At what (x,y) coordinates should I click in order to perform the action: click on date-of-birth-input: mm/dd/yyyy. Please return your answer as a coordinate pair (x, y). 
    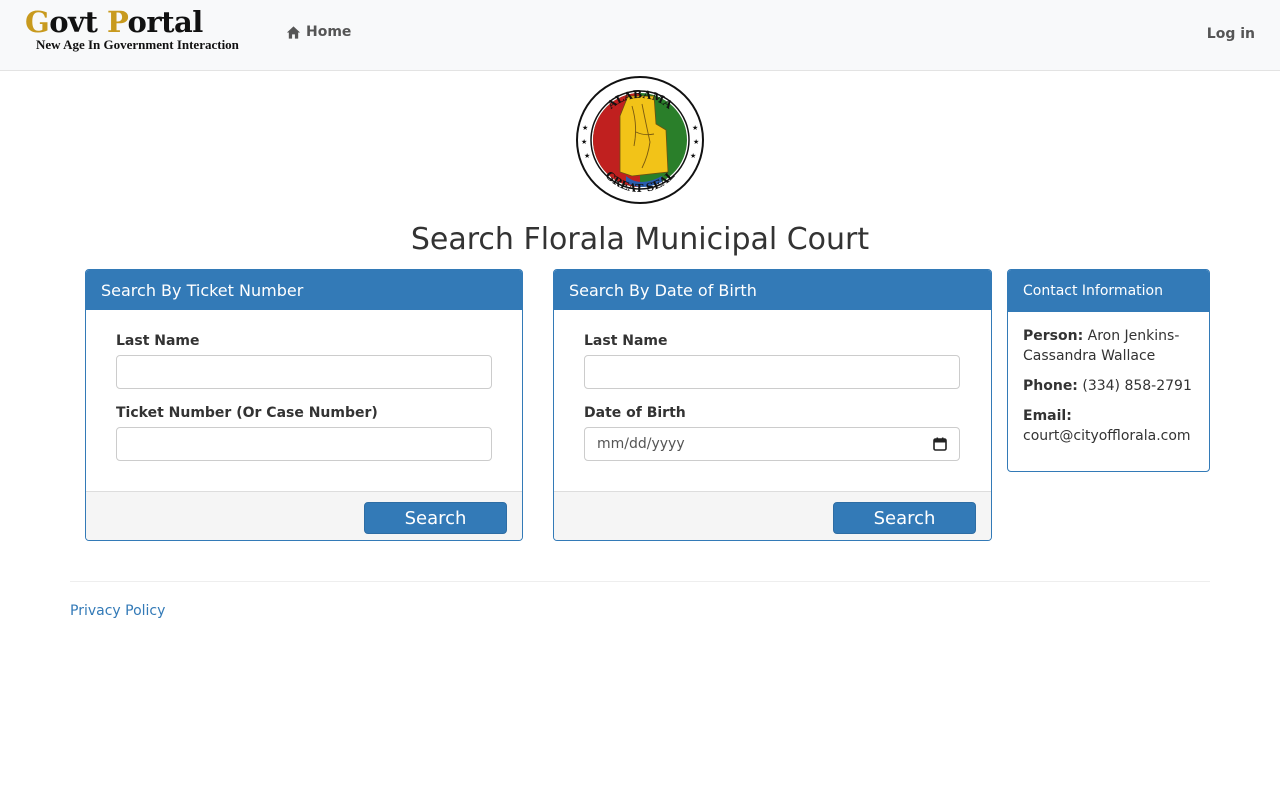
    Looking at the image, I should click on (772, 444).